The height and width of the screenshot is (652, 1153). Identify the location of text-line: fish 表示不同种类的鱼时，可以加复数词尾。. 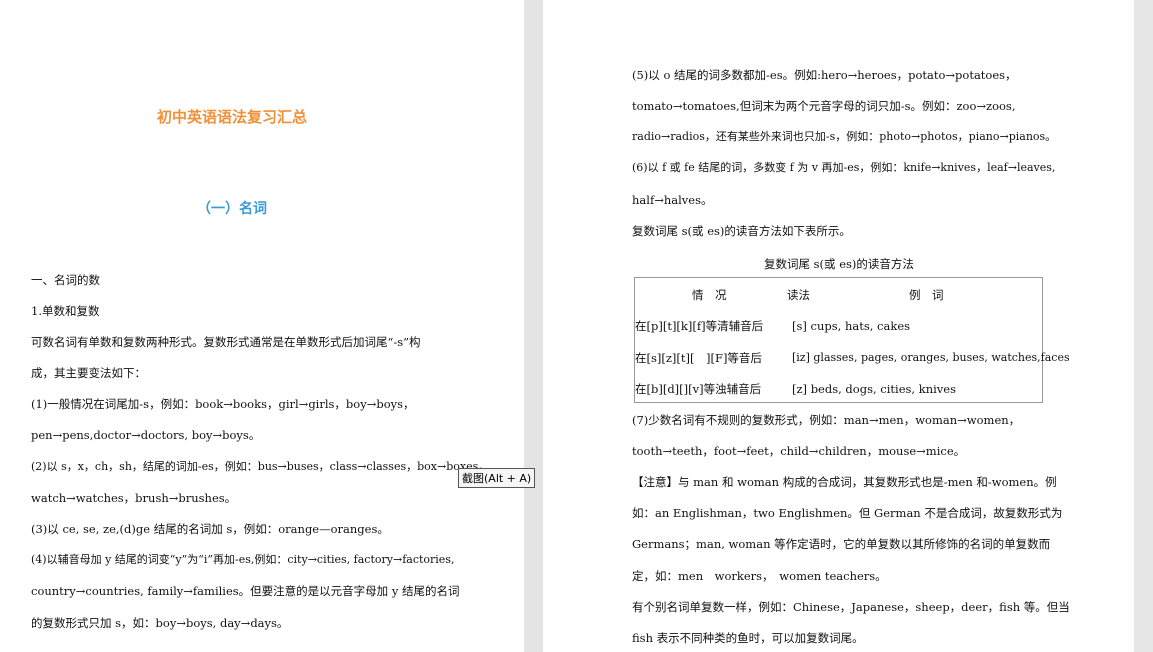
(748, 638).